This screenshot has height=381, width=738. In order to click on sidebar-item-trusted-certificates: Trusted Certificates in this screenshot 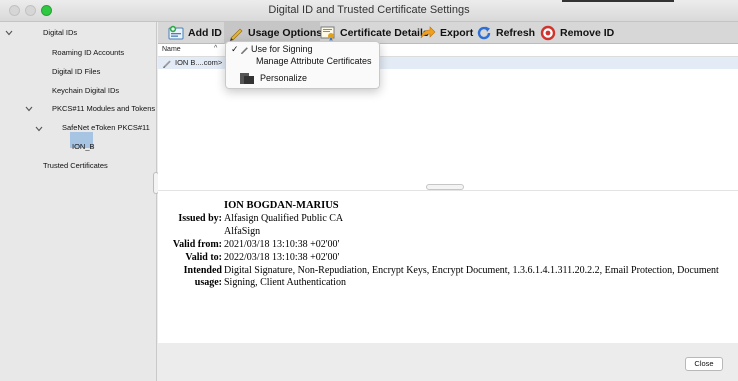, I will do `click(75, 165)`.